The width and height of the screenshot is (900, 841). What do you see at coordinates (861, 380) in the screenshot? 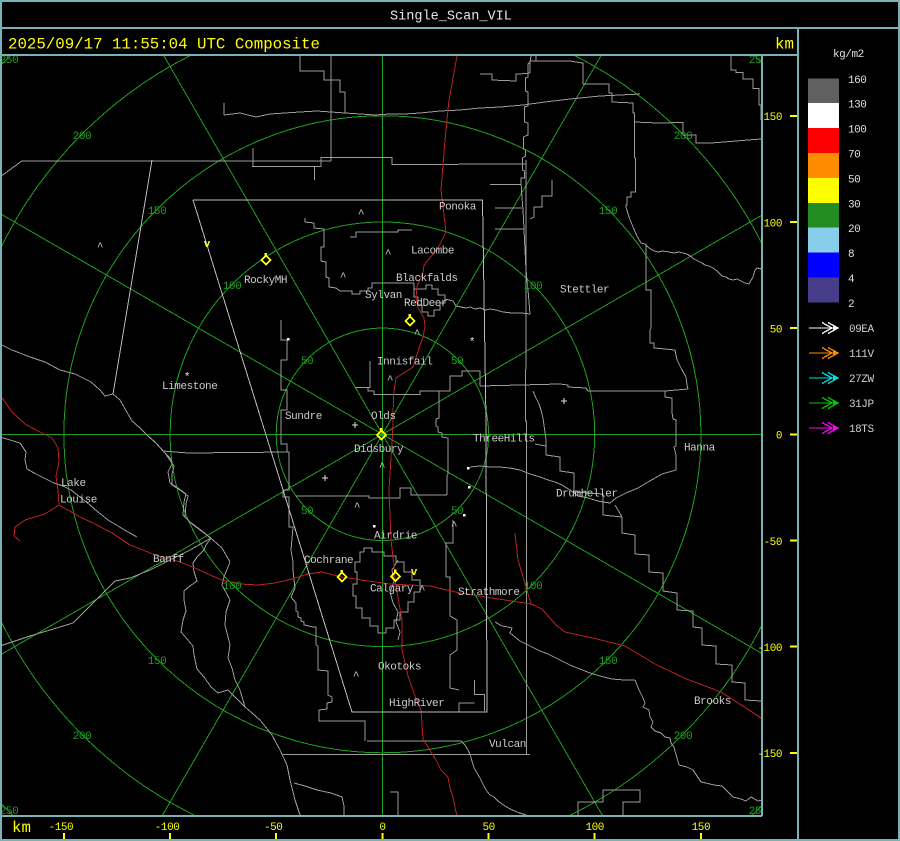
I see `svg-text: 27ZW` at bounding box center [861, 380].